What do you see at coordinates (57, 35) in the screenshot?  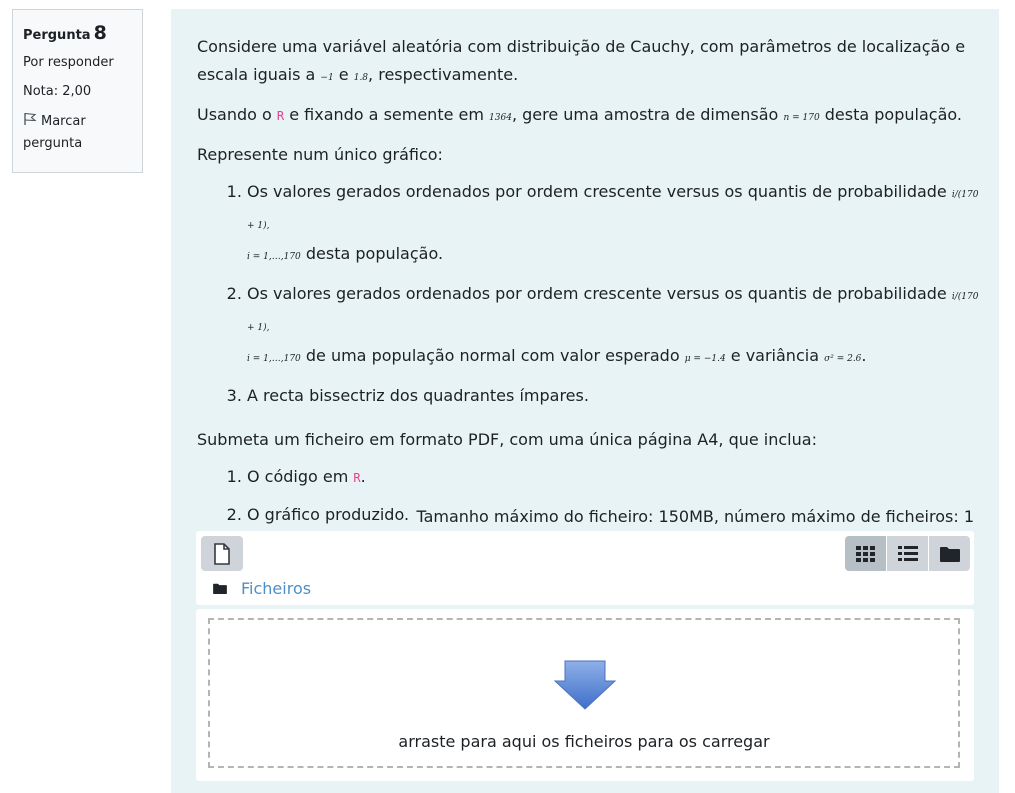 I see `question-label: Pergunta` at bounding box center [57, 35].